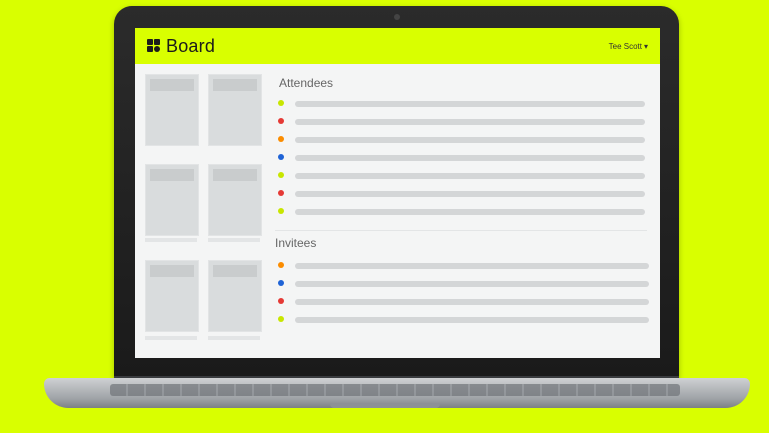 This screenshot has height=433, width=769. What do you see at coordinates (461, 230) in the screenshot?
I see `section-divider` at bounding box center [461, 230].